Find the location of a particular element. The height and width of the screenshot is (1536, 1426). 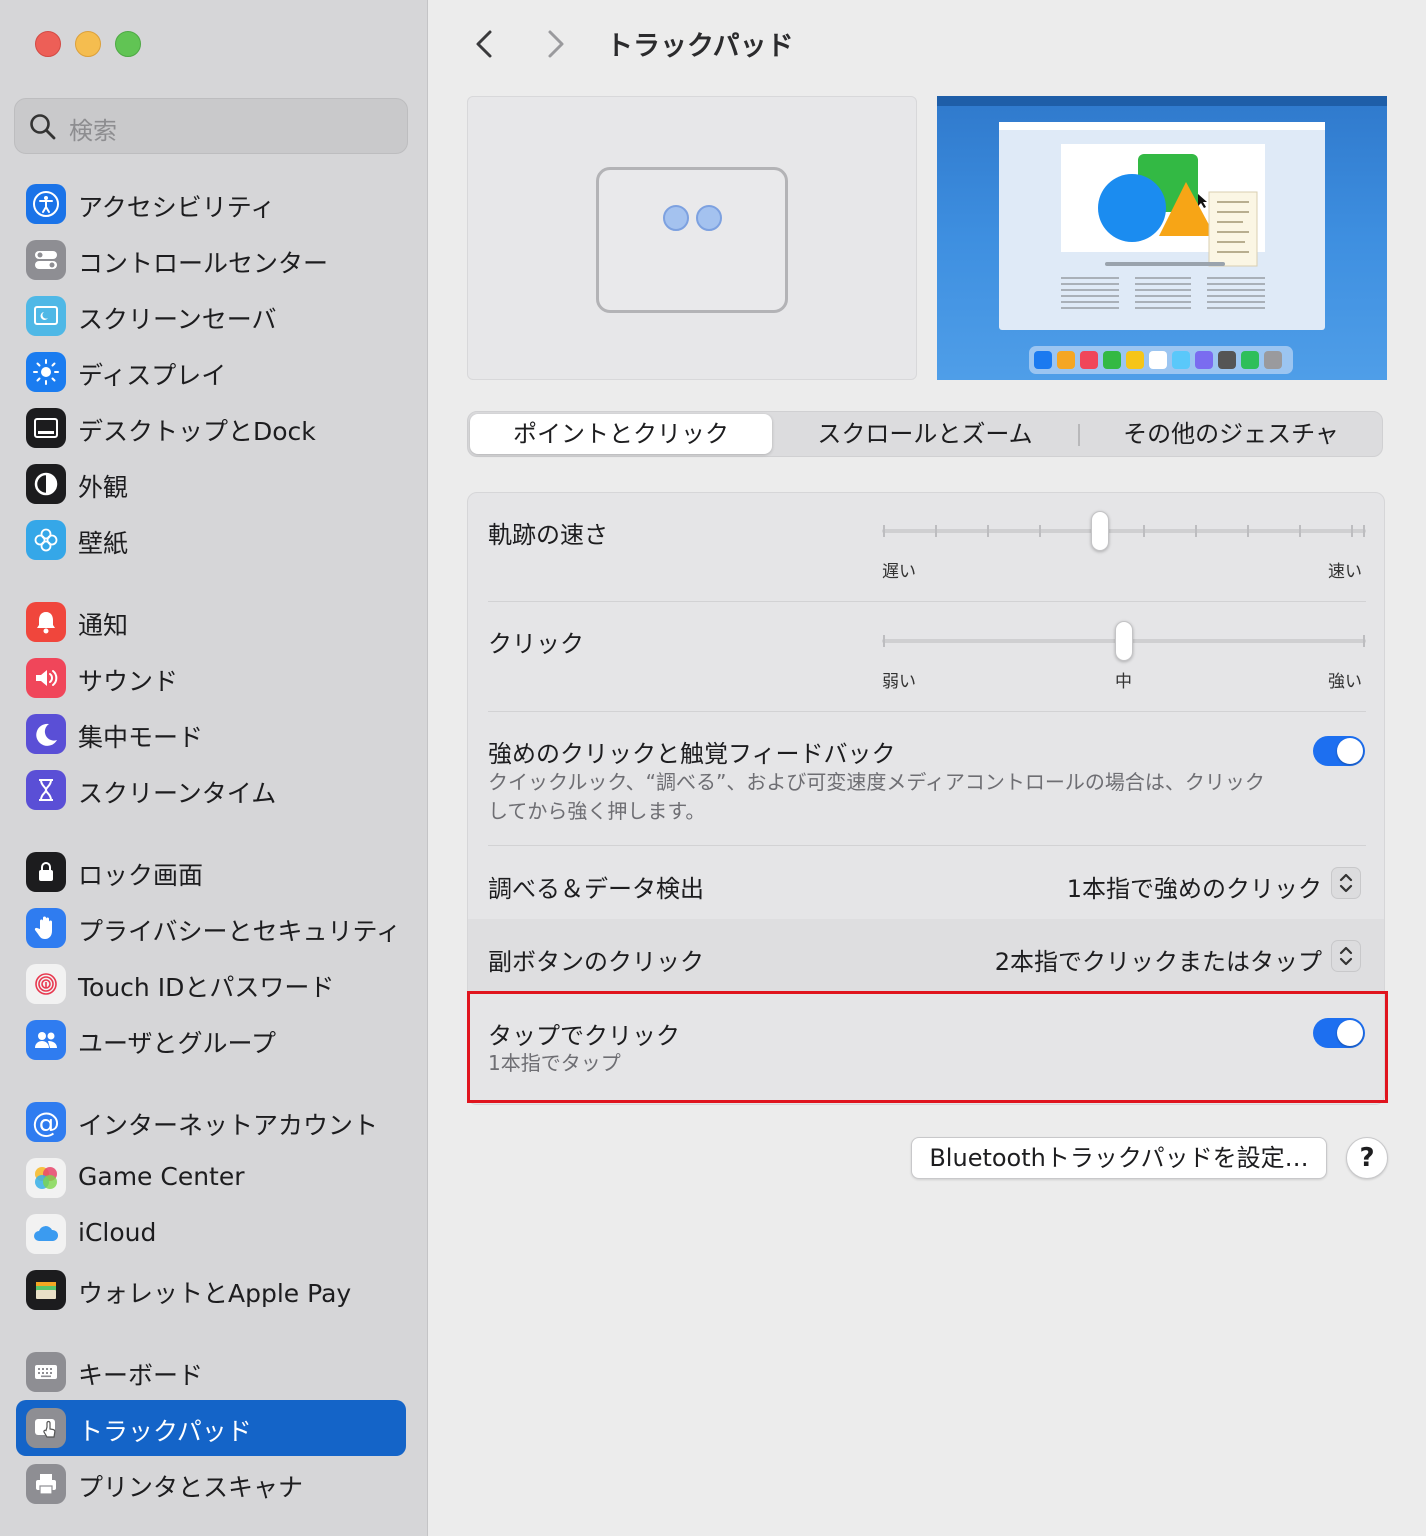

back-chevron-icon is located at coordinates (485, 44).